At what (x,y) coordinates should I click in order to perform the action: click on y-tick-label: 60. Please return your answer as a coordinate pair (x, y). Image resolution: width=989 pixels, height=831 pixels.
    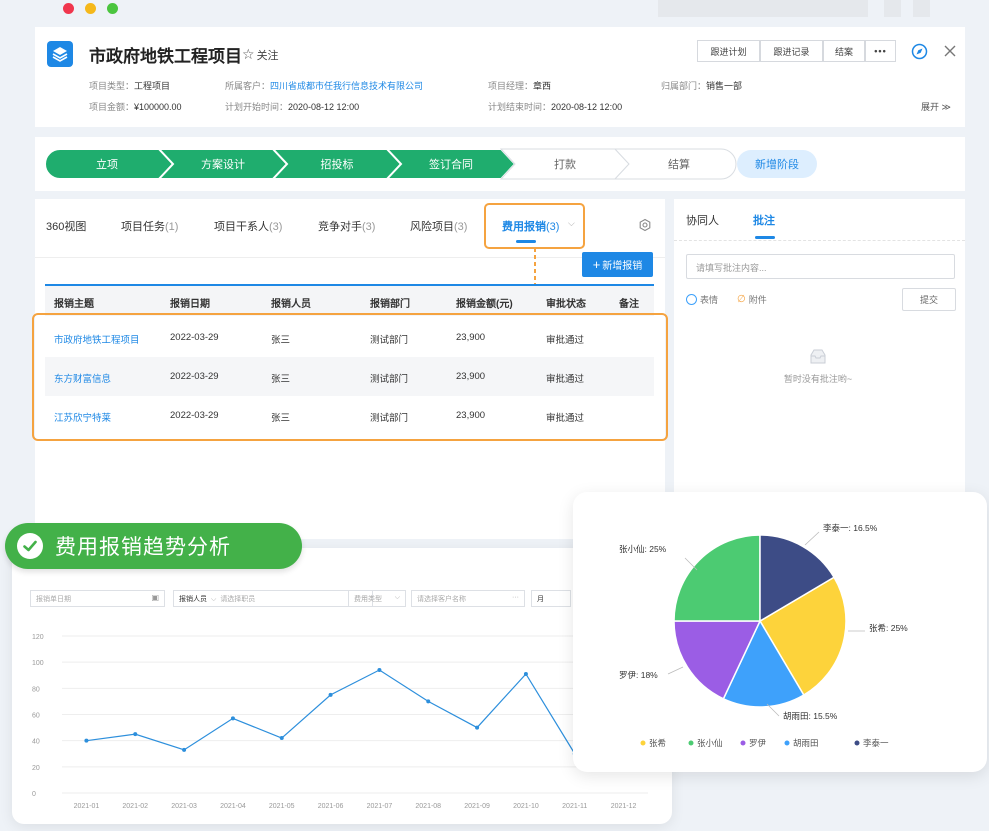
    Looking at the image, I should click on (36, 716).